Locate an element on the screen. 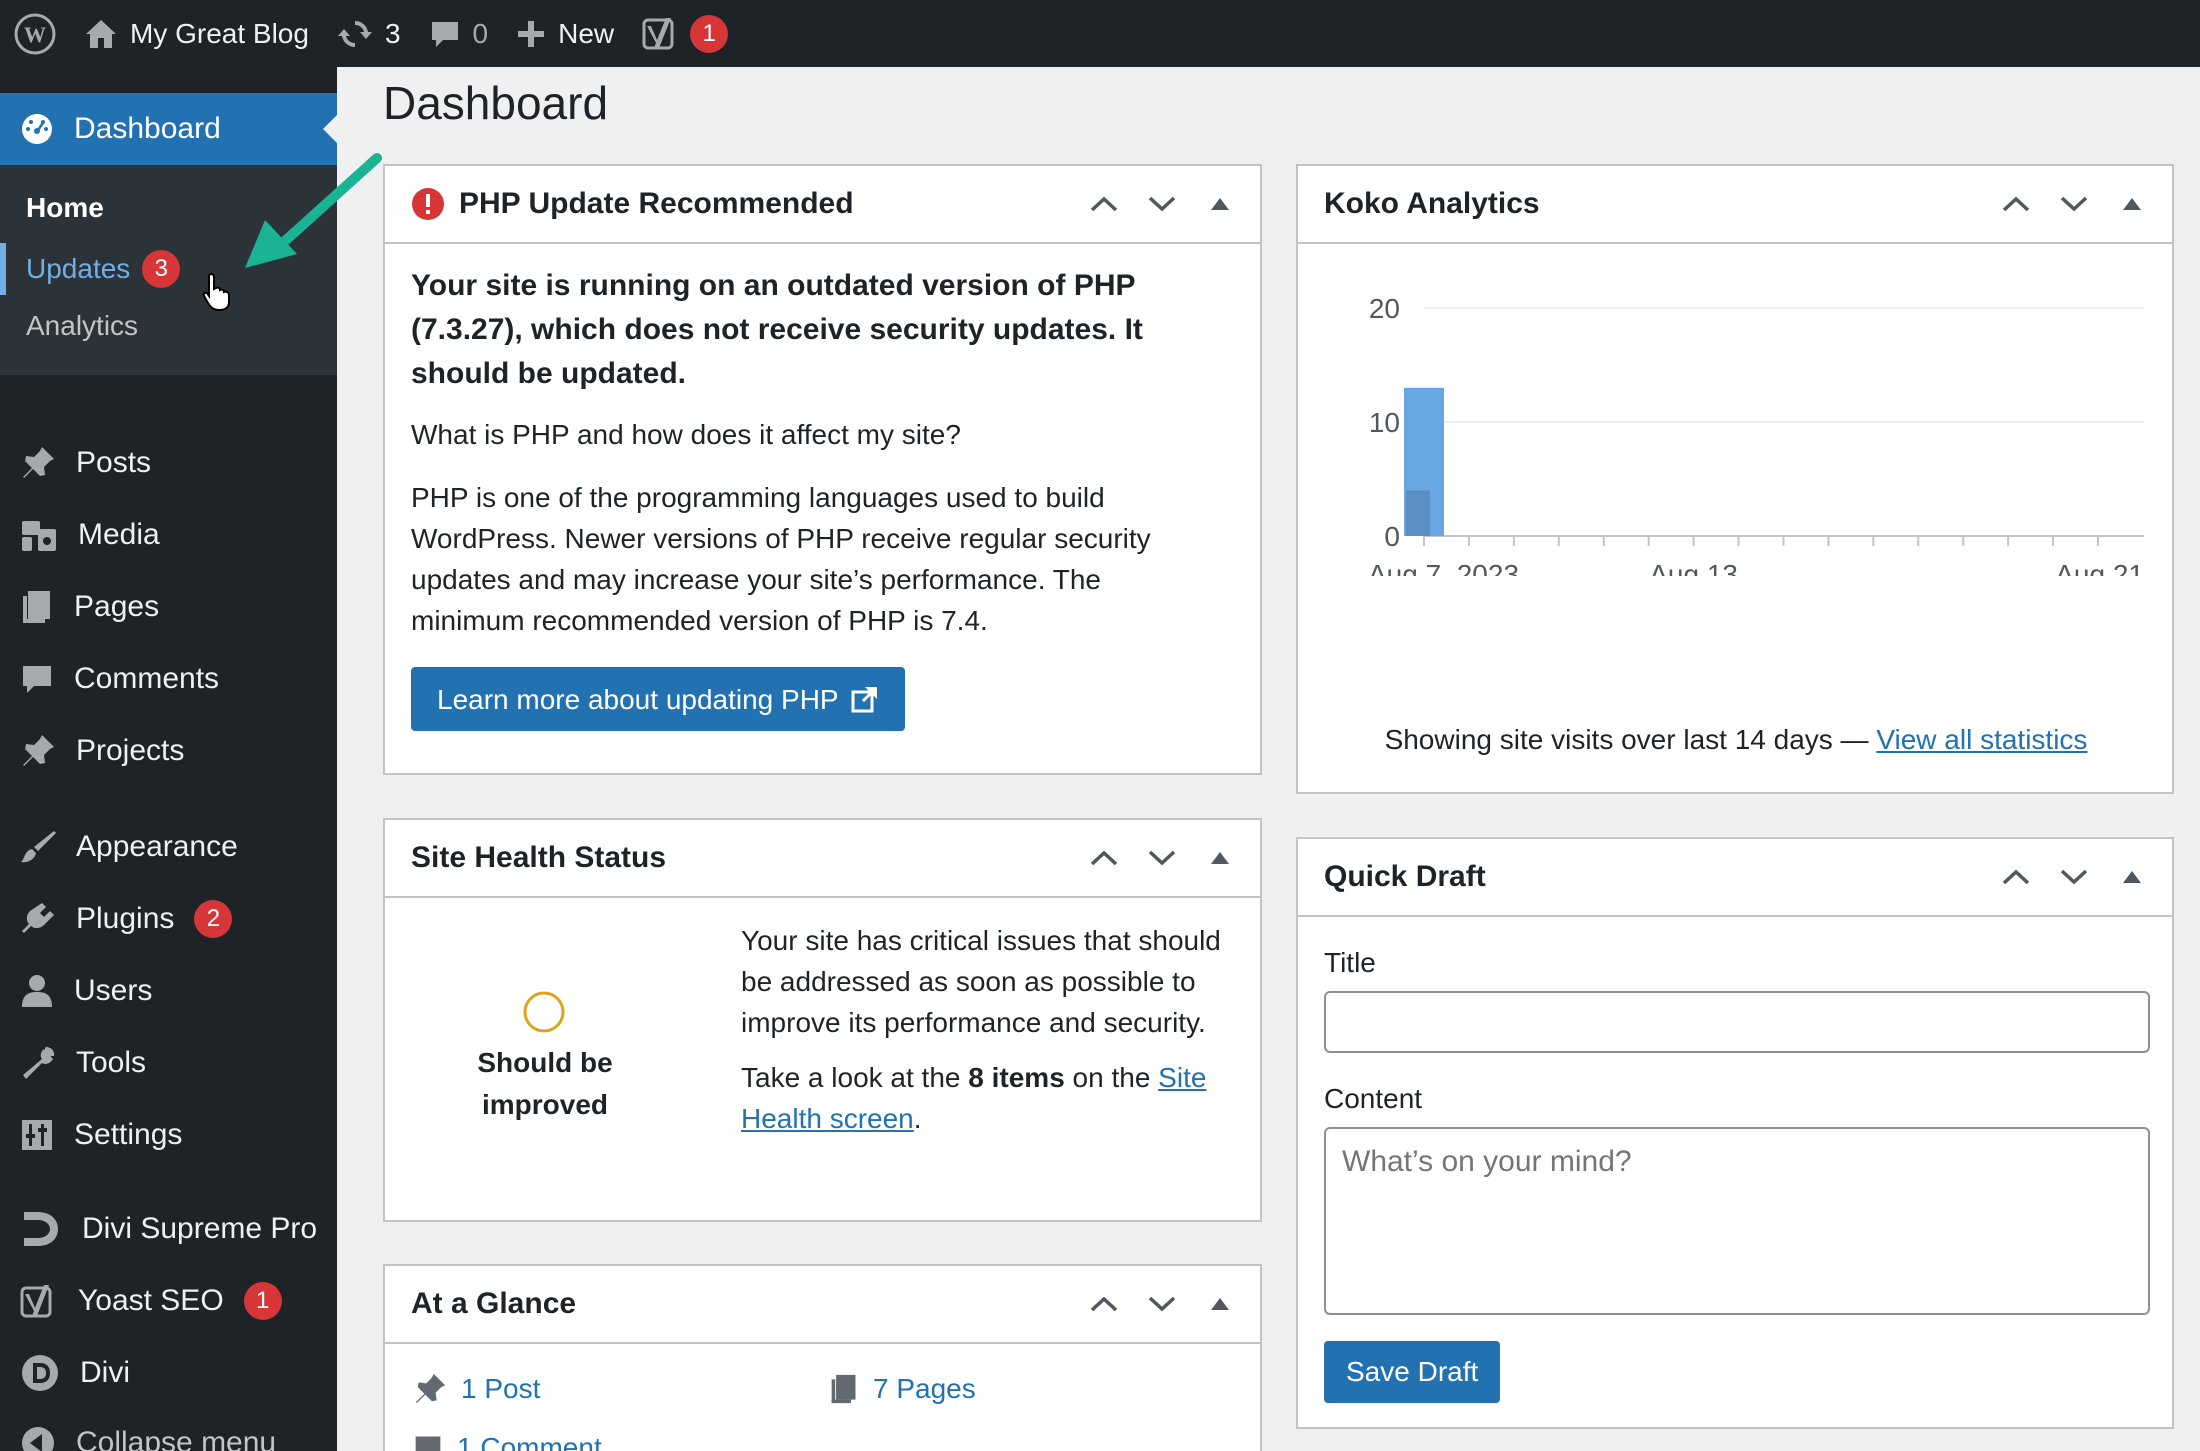 The width and height of the screenshot is (2200, 1451). annotation-arrow-icon is located at coordinates (313, 210).